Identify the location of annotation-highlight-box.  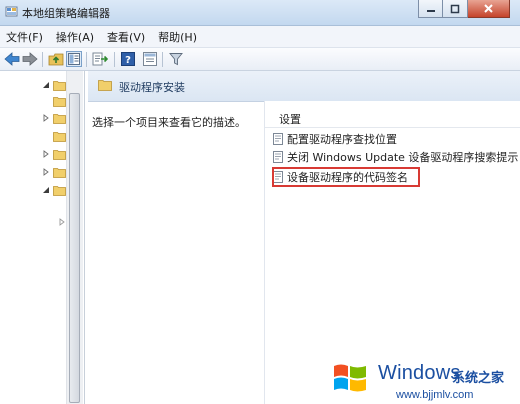
(346, 177).